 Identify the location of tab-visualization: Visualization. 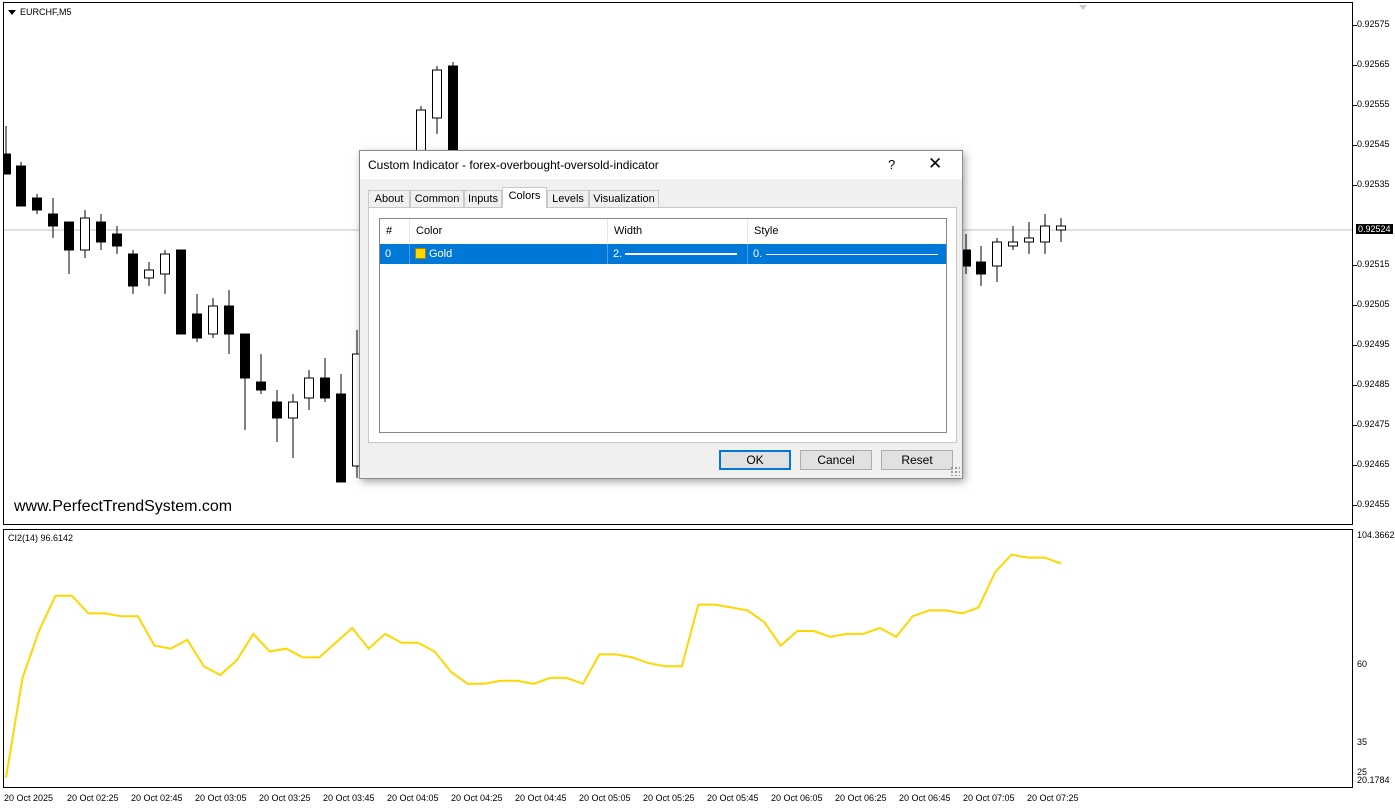
(624, 199).